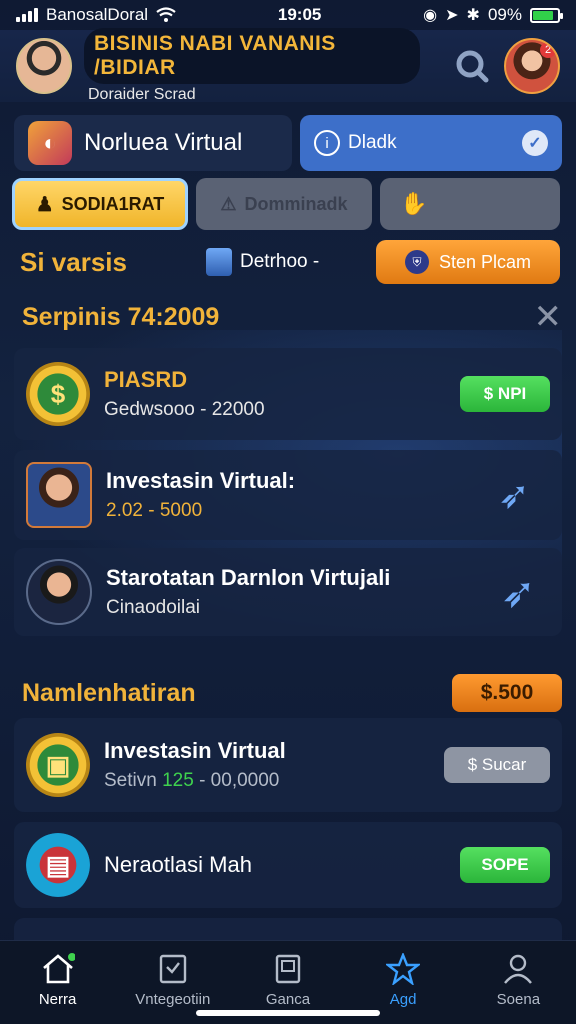  Describe the element at coordinates (414, 203) in the screenshot. I see `hand-icon: ✋` at that location.